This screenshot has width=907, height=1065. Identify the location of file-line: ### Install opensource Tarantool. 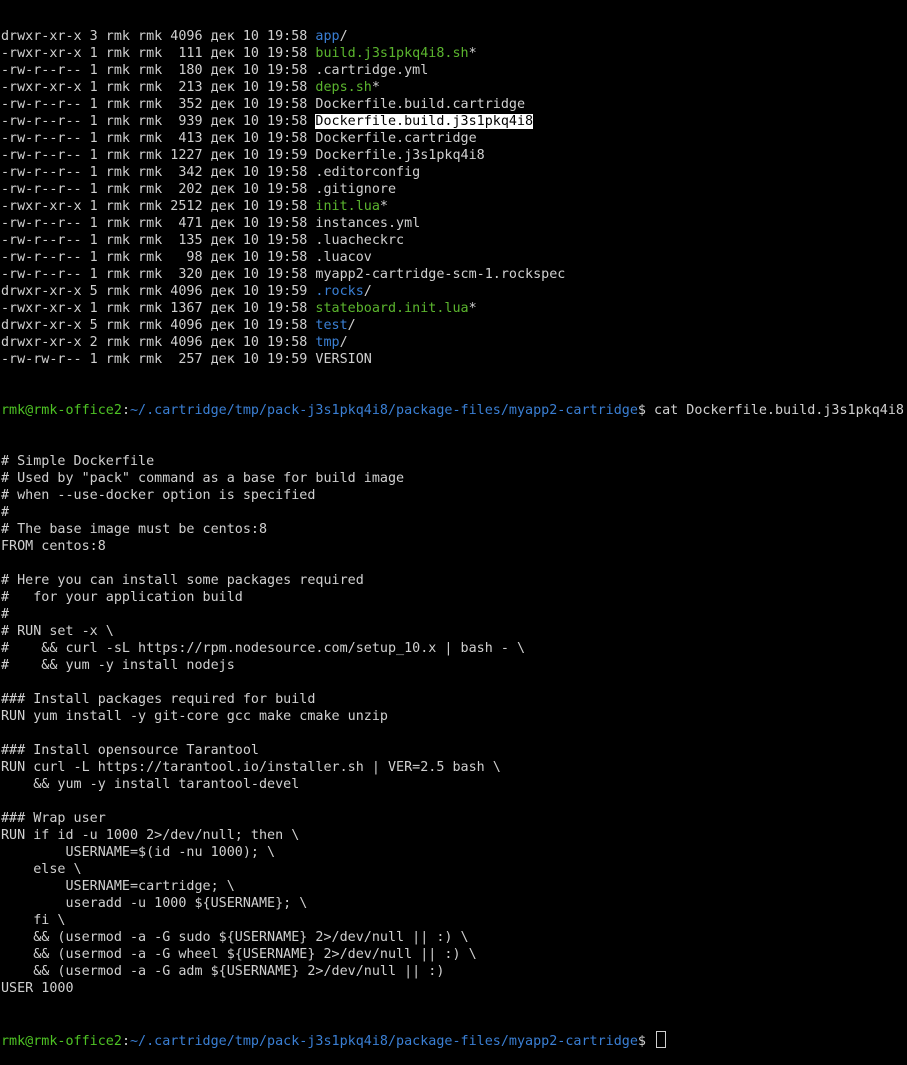
(130, 750).